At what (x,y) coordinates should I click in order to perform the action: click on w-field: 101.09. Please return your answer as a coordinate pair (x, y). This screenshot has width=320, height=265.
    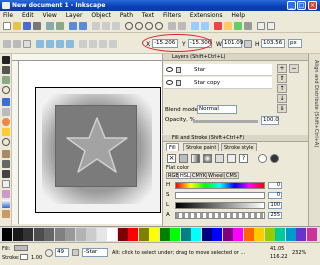
    Looking at the image, I should click on (232, 43).